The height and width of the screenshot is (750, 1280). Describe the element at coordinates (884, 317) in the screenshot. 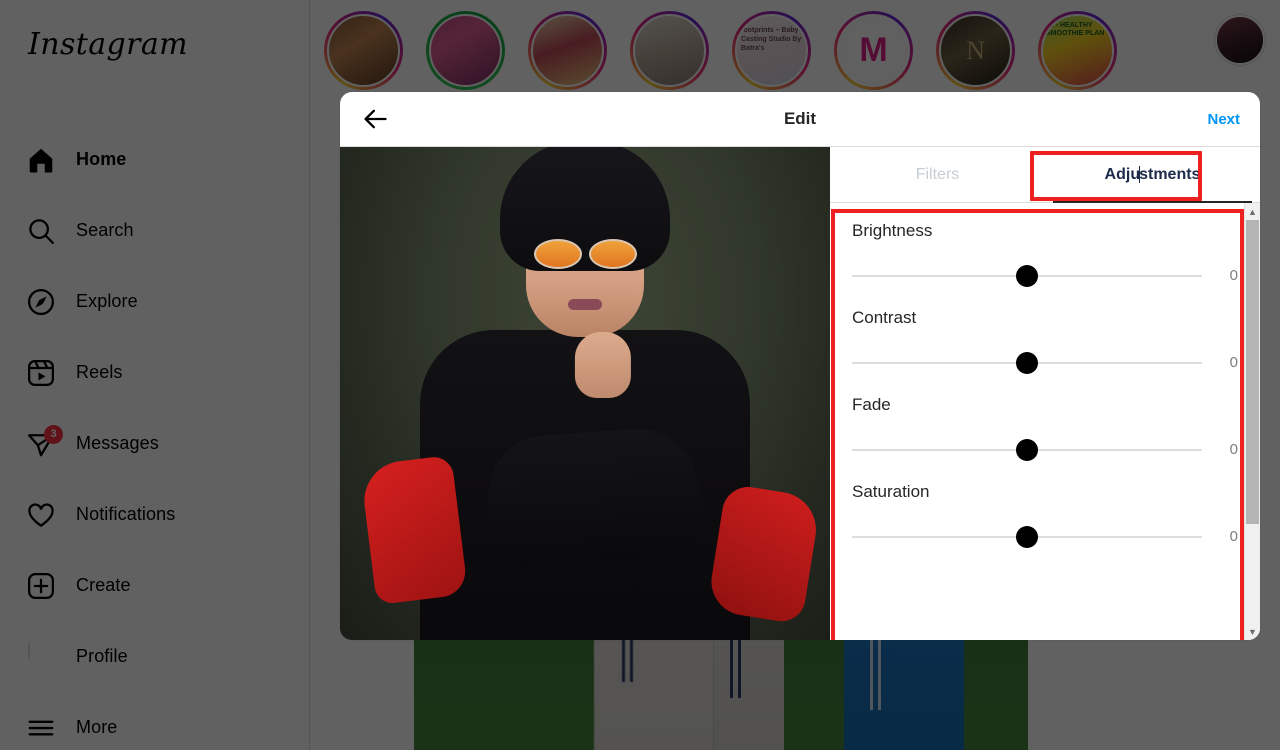

I see `adjustment-label: Contrast` at that location.